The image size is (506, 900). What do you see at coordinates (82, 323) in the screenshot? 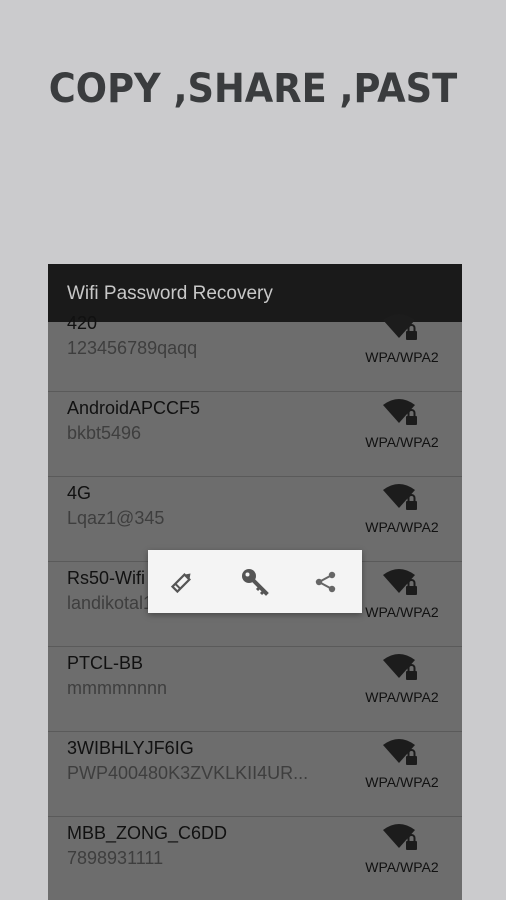
I see `network-ssid: 420` at bounding box center [82, 323].